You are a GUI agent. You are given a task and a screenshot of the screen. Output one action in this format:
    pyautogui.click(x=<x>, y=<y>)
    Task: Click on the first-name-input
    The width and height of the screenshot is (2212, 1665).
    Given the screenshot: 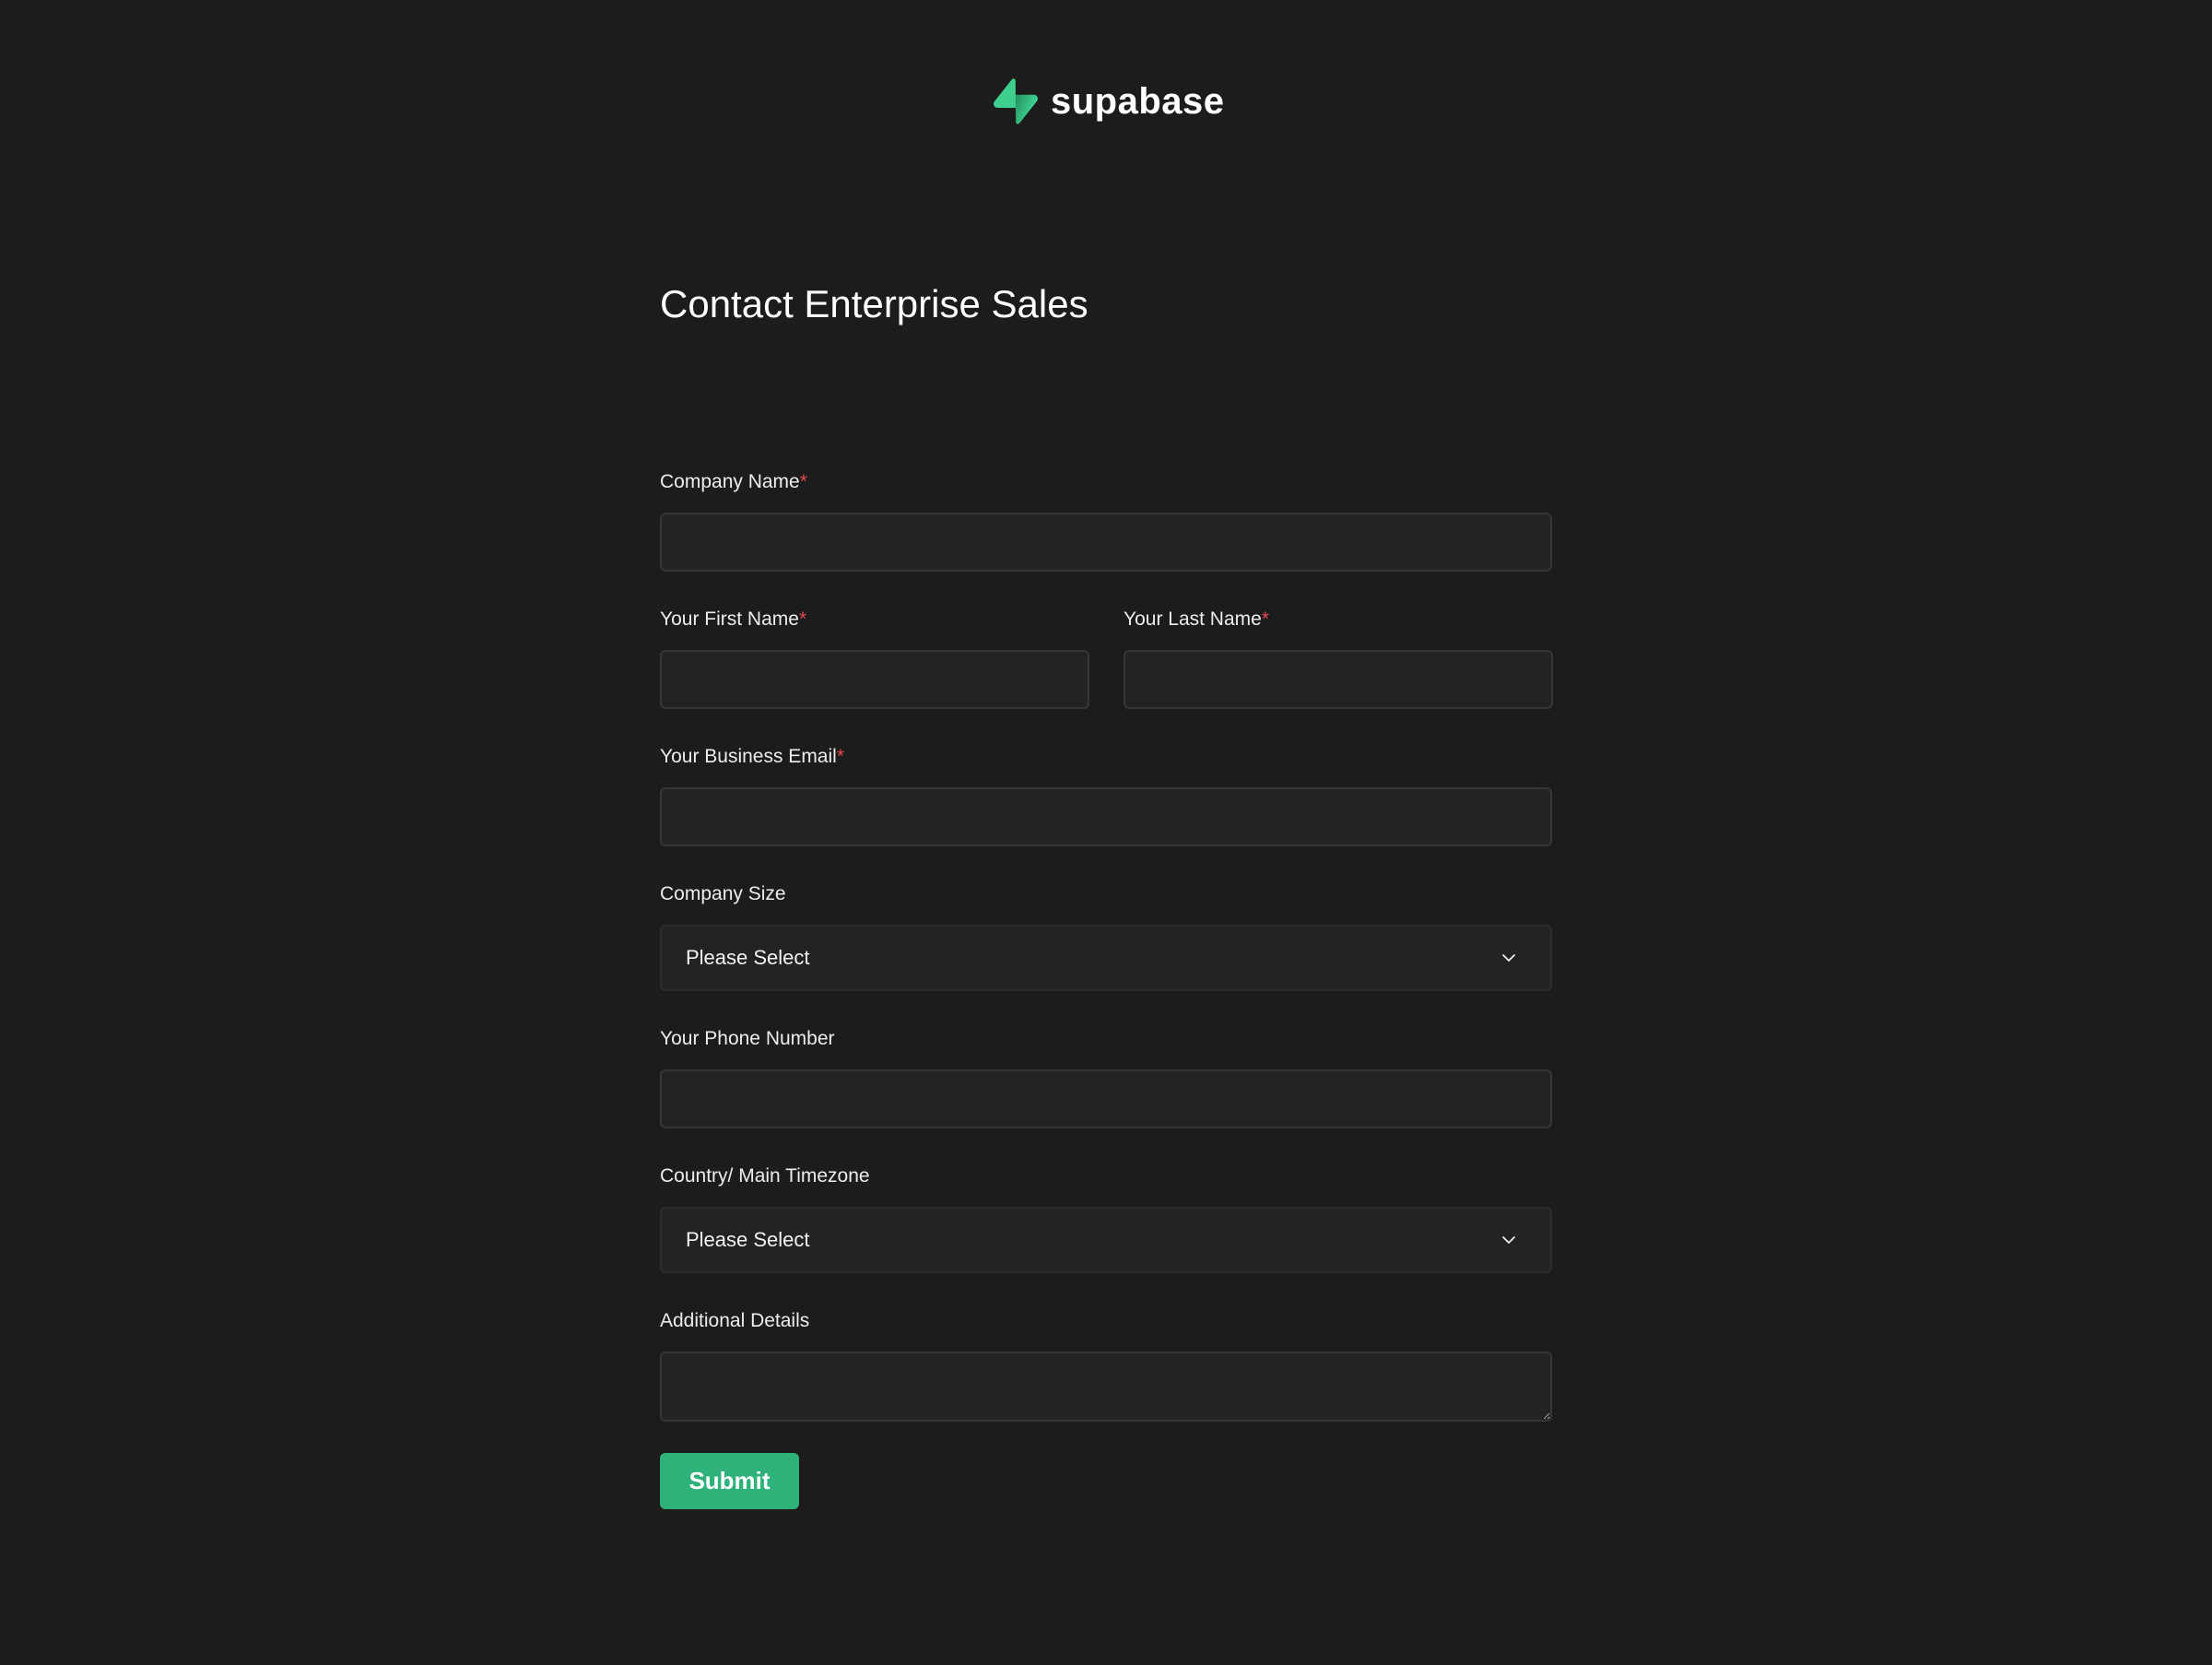 What is the action you would take?
    pyautogui.click(x=874, y=679)
    